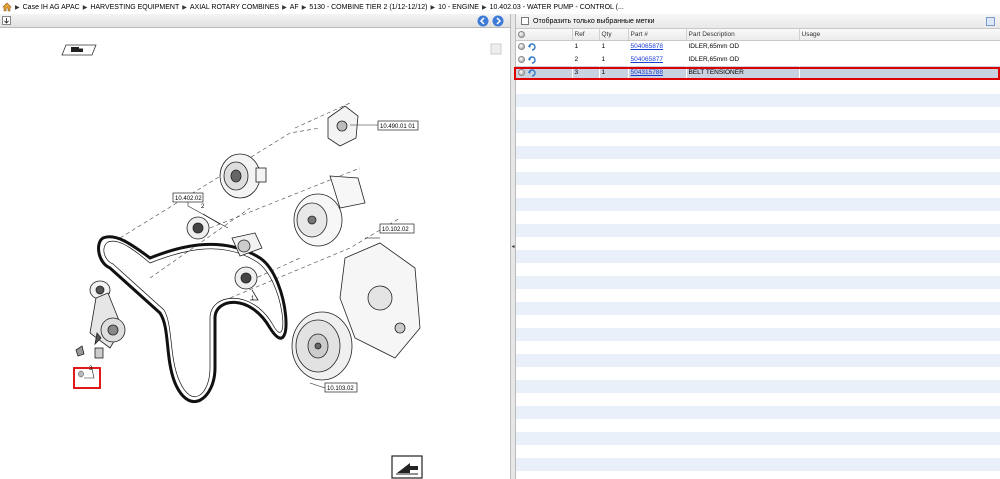  What do you see at coordinates (343, 126) in the screenshot?
I see `sensor-assembly` at bounding box center [343, 126].